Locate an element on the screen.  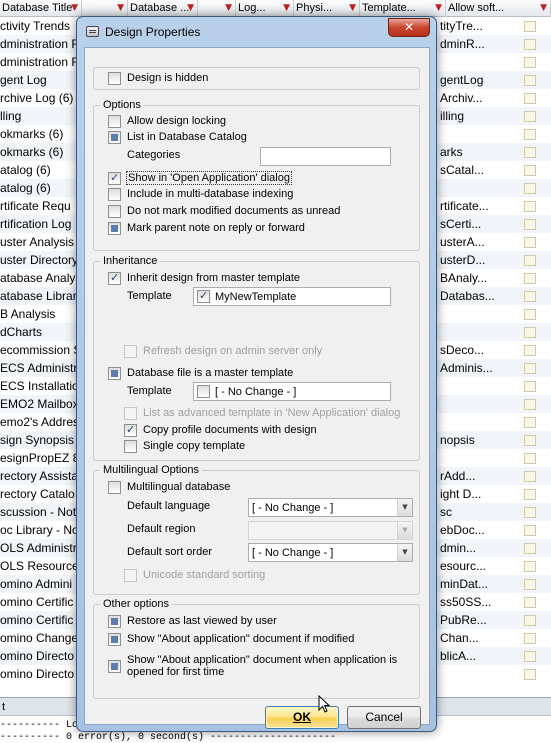
default-sort-select: [ - No Change - ] ▼ is located at coordinates (330, 552).